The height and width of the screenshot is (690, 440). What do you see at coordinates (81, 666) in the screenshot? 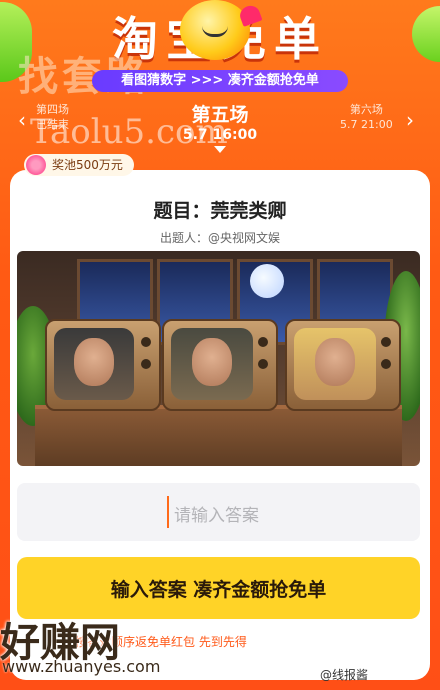
I see `watermark-url: www.zhuanyes.com` at bounding box center [81, 666].